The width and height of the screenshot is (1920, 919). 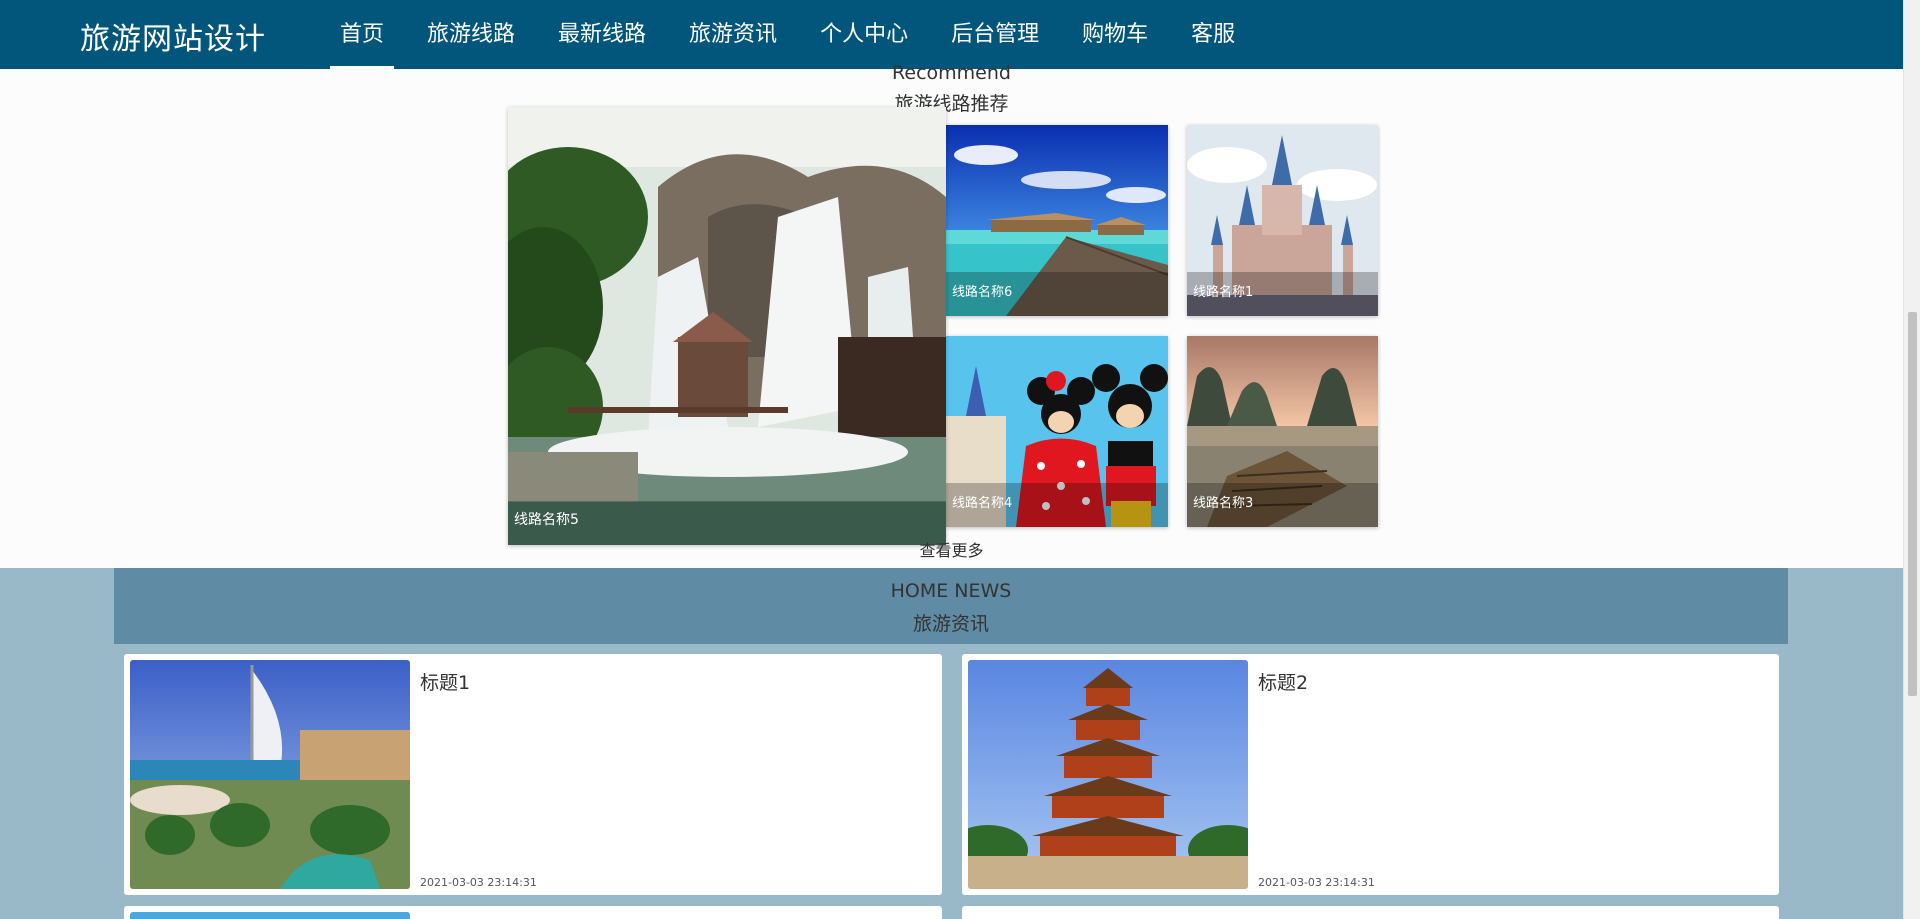 I want to click on route-tile-4: 线路名称4, so click(x=1057, y=431).